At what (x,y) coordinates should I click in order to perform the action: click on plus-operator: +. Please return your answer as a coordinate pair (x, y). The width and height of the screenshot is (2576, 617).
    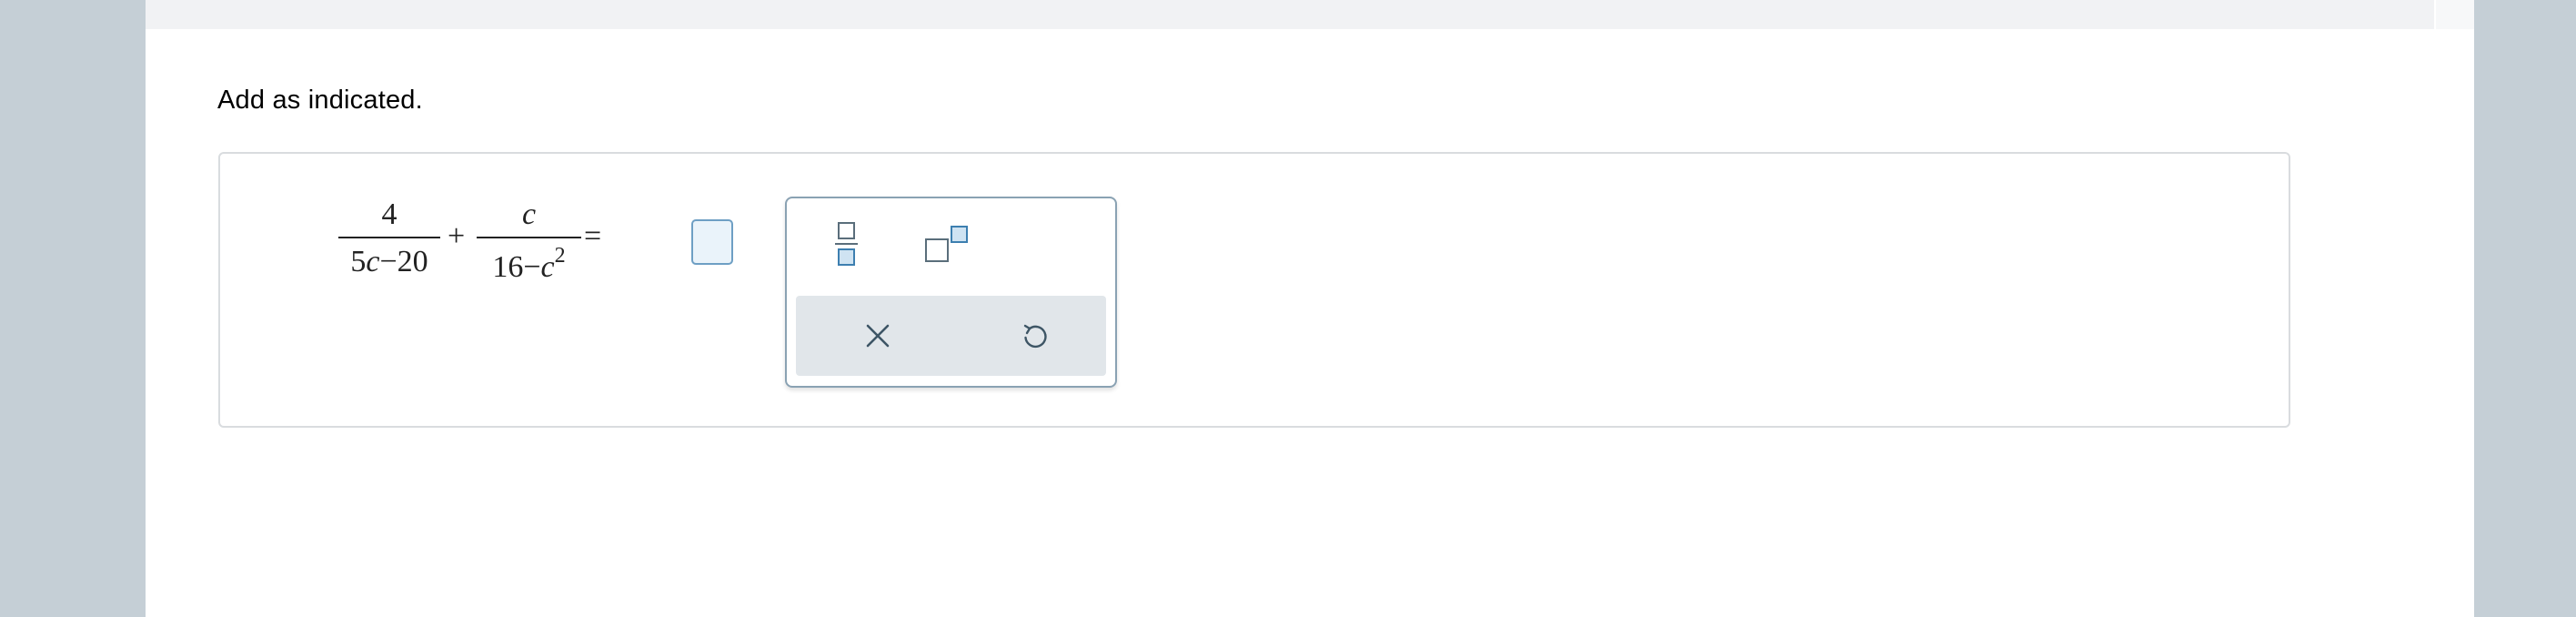
    Looking at the image, I should click on (457, 236).